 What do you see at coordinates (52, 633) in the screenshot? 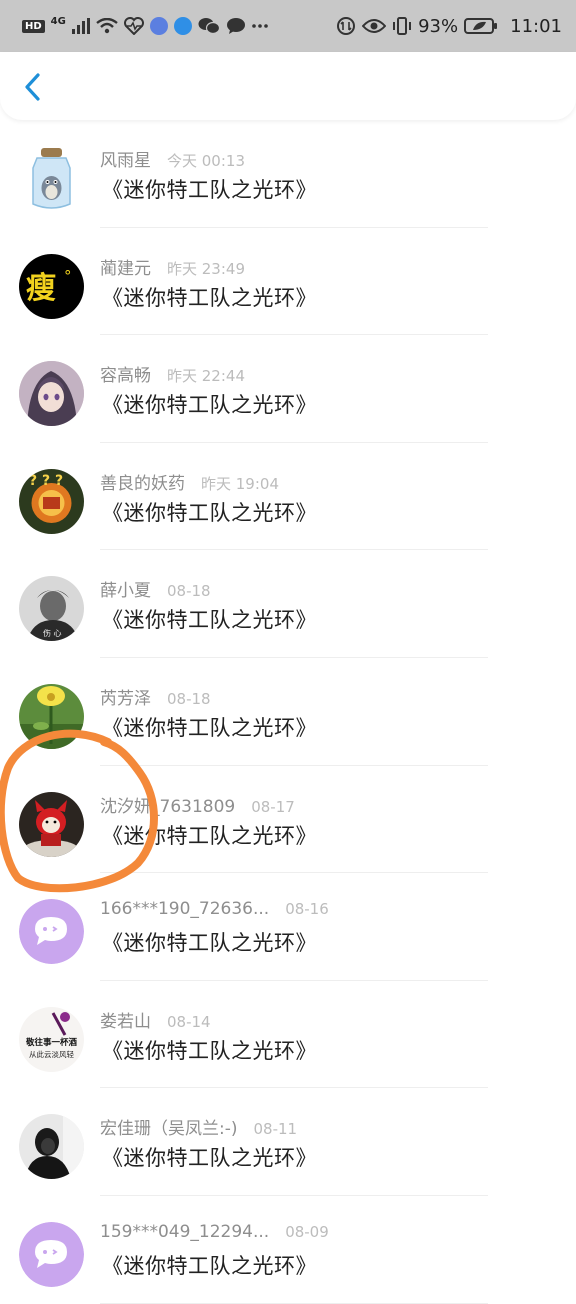
I see `svg-text: 伤 心` at bounding box center [52, 633].